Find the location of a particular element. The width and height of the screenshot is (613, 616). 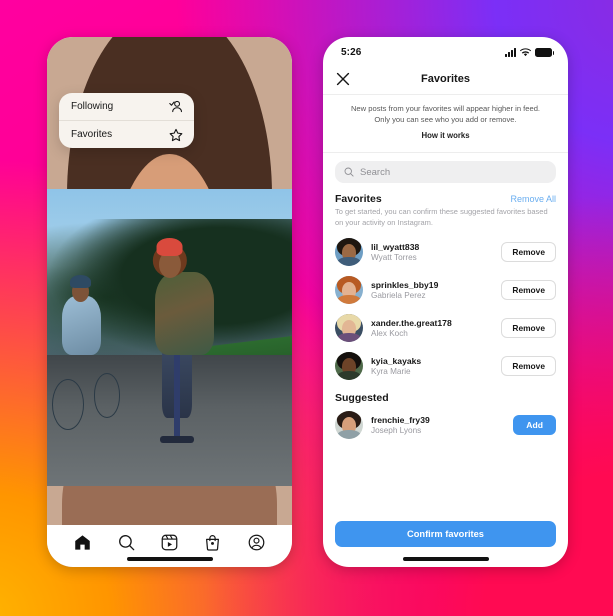

status-bar-right: 5:26 is located at coordinates (445, 50).